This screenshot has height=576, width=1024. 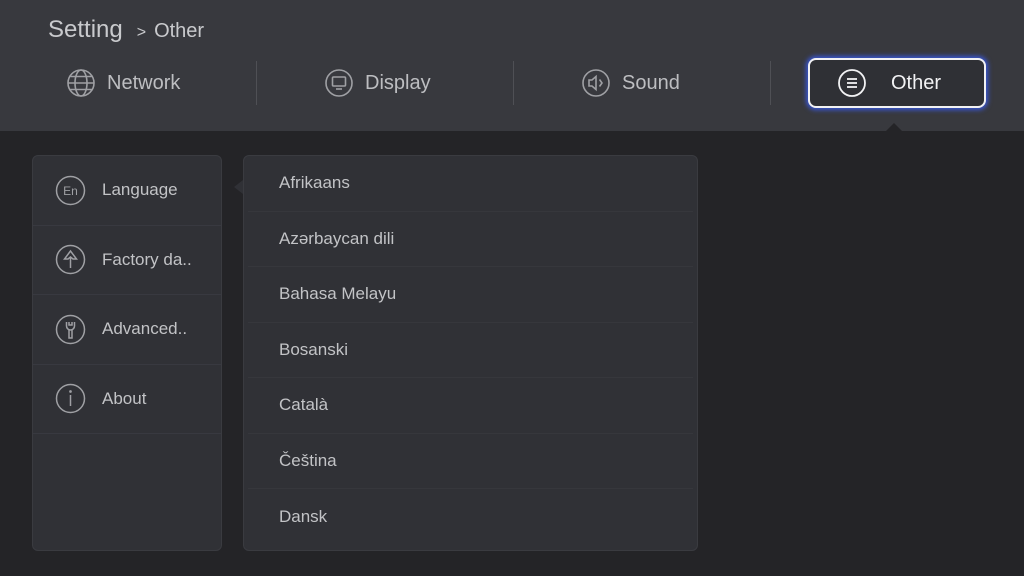 What do you see at coordinates (651, 82) in the screenshot?
I see `tab-label: Sound` at bounding box center [651, 82].